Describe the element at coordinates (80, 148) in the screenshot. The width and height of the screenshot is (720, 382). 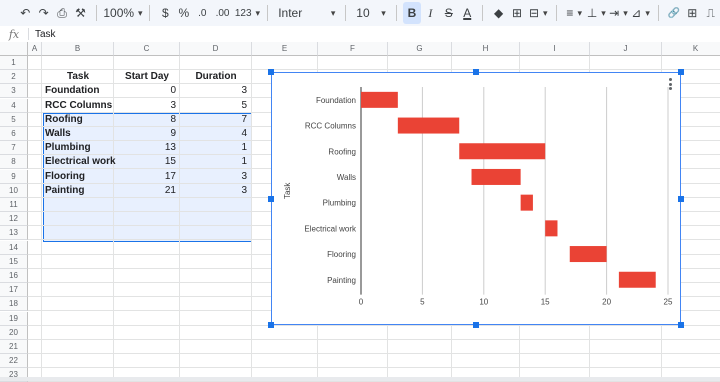
I see `task-cell: Plumbing` at that location.